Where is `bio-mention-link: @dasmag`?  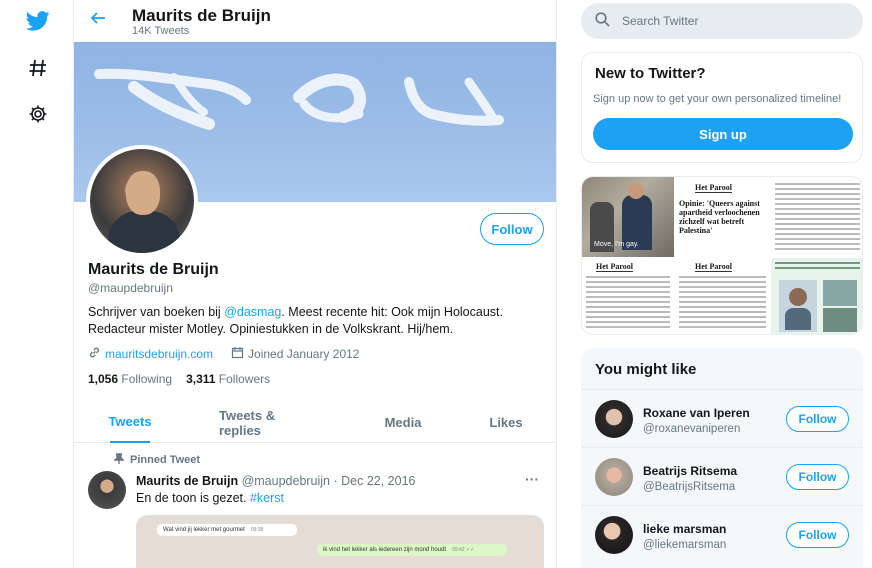
bio-mention-link: @dasmag is located at coordinates (252, 312).